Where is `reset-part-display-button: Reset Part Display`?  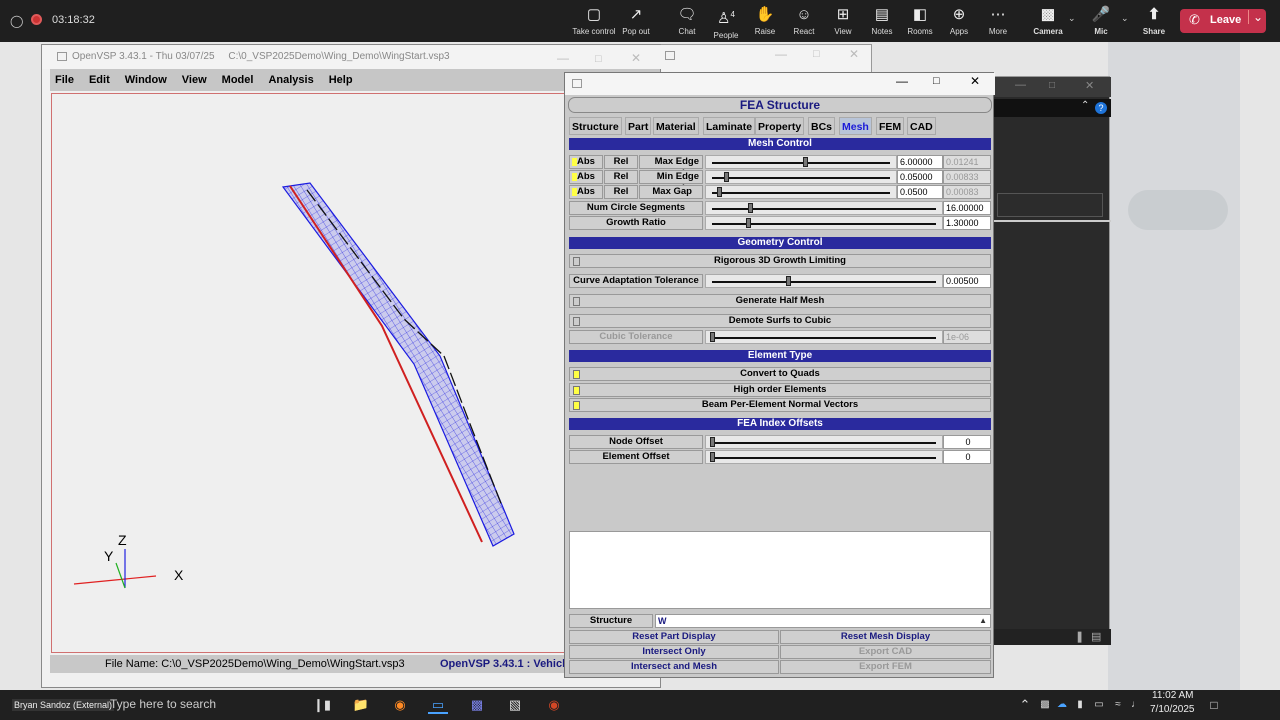 reset-part-display-button: Reset Part Display is located at coordinates (674, 637).